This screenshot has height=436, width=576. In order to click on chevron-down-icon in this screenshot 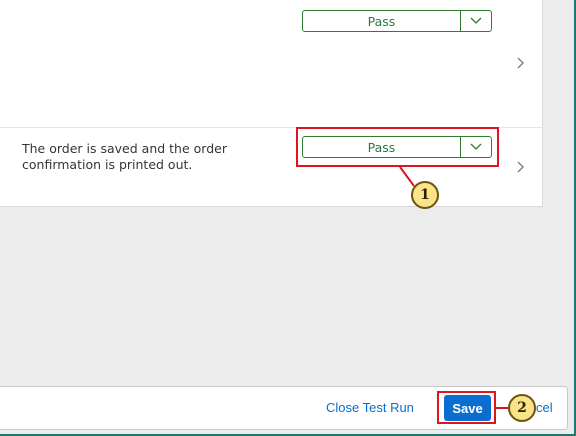, I will do `click(475, 21)`.